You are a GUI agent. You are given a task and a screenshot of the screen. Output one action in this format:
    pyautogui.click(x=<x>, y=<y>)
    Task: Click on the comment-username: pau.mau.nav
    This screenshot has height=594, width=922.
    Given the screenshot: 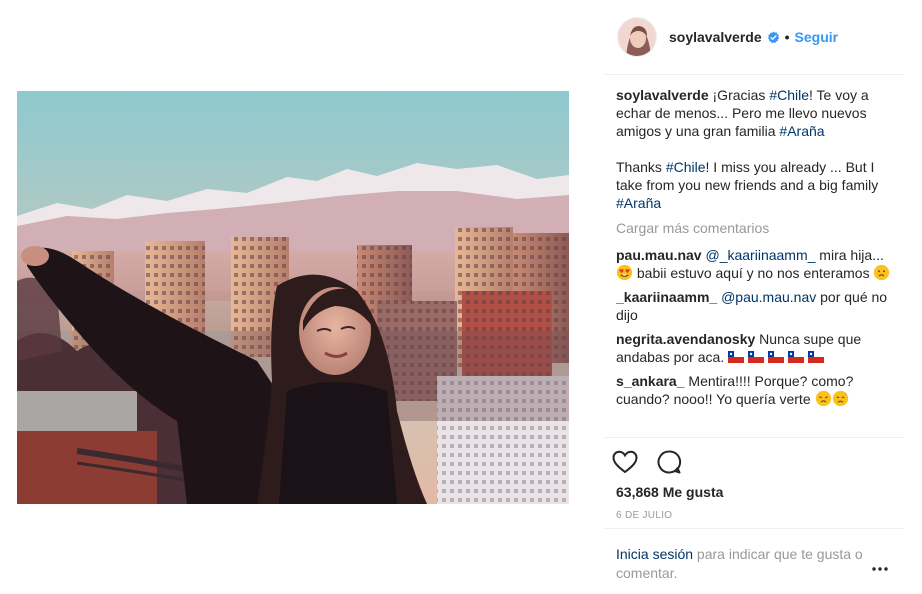 What is the action you would take?
    pyautogui.click(x=659, y=255)
    